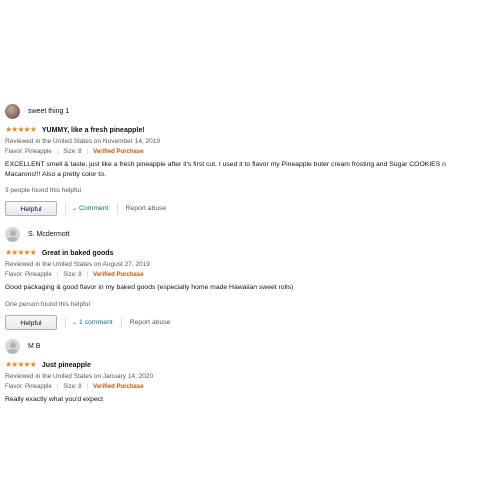 The image size is (500, 500). I want to click on review-title: YUMMY, like a fresh pineapple!, so click(93, 130).